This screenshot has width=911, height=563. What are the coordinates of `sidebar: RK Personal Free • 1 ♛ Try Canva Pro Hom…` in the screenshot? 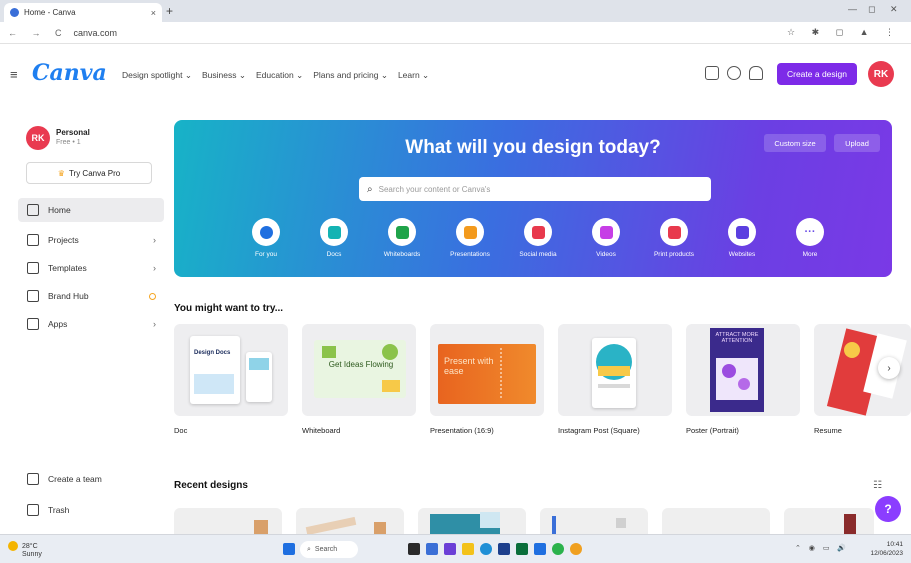 It's located at (84, 320).